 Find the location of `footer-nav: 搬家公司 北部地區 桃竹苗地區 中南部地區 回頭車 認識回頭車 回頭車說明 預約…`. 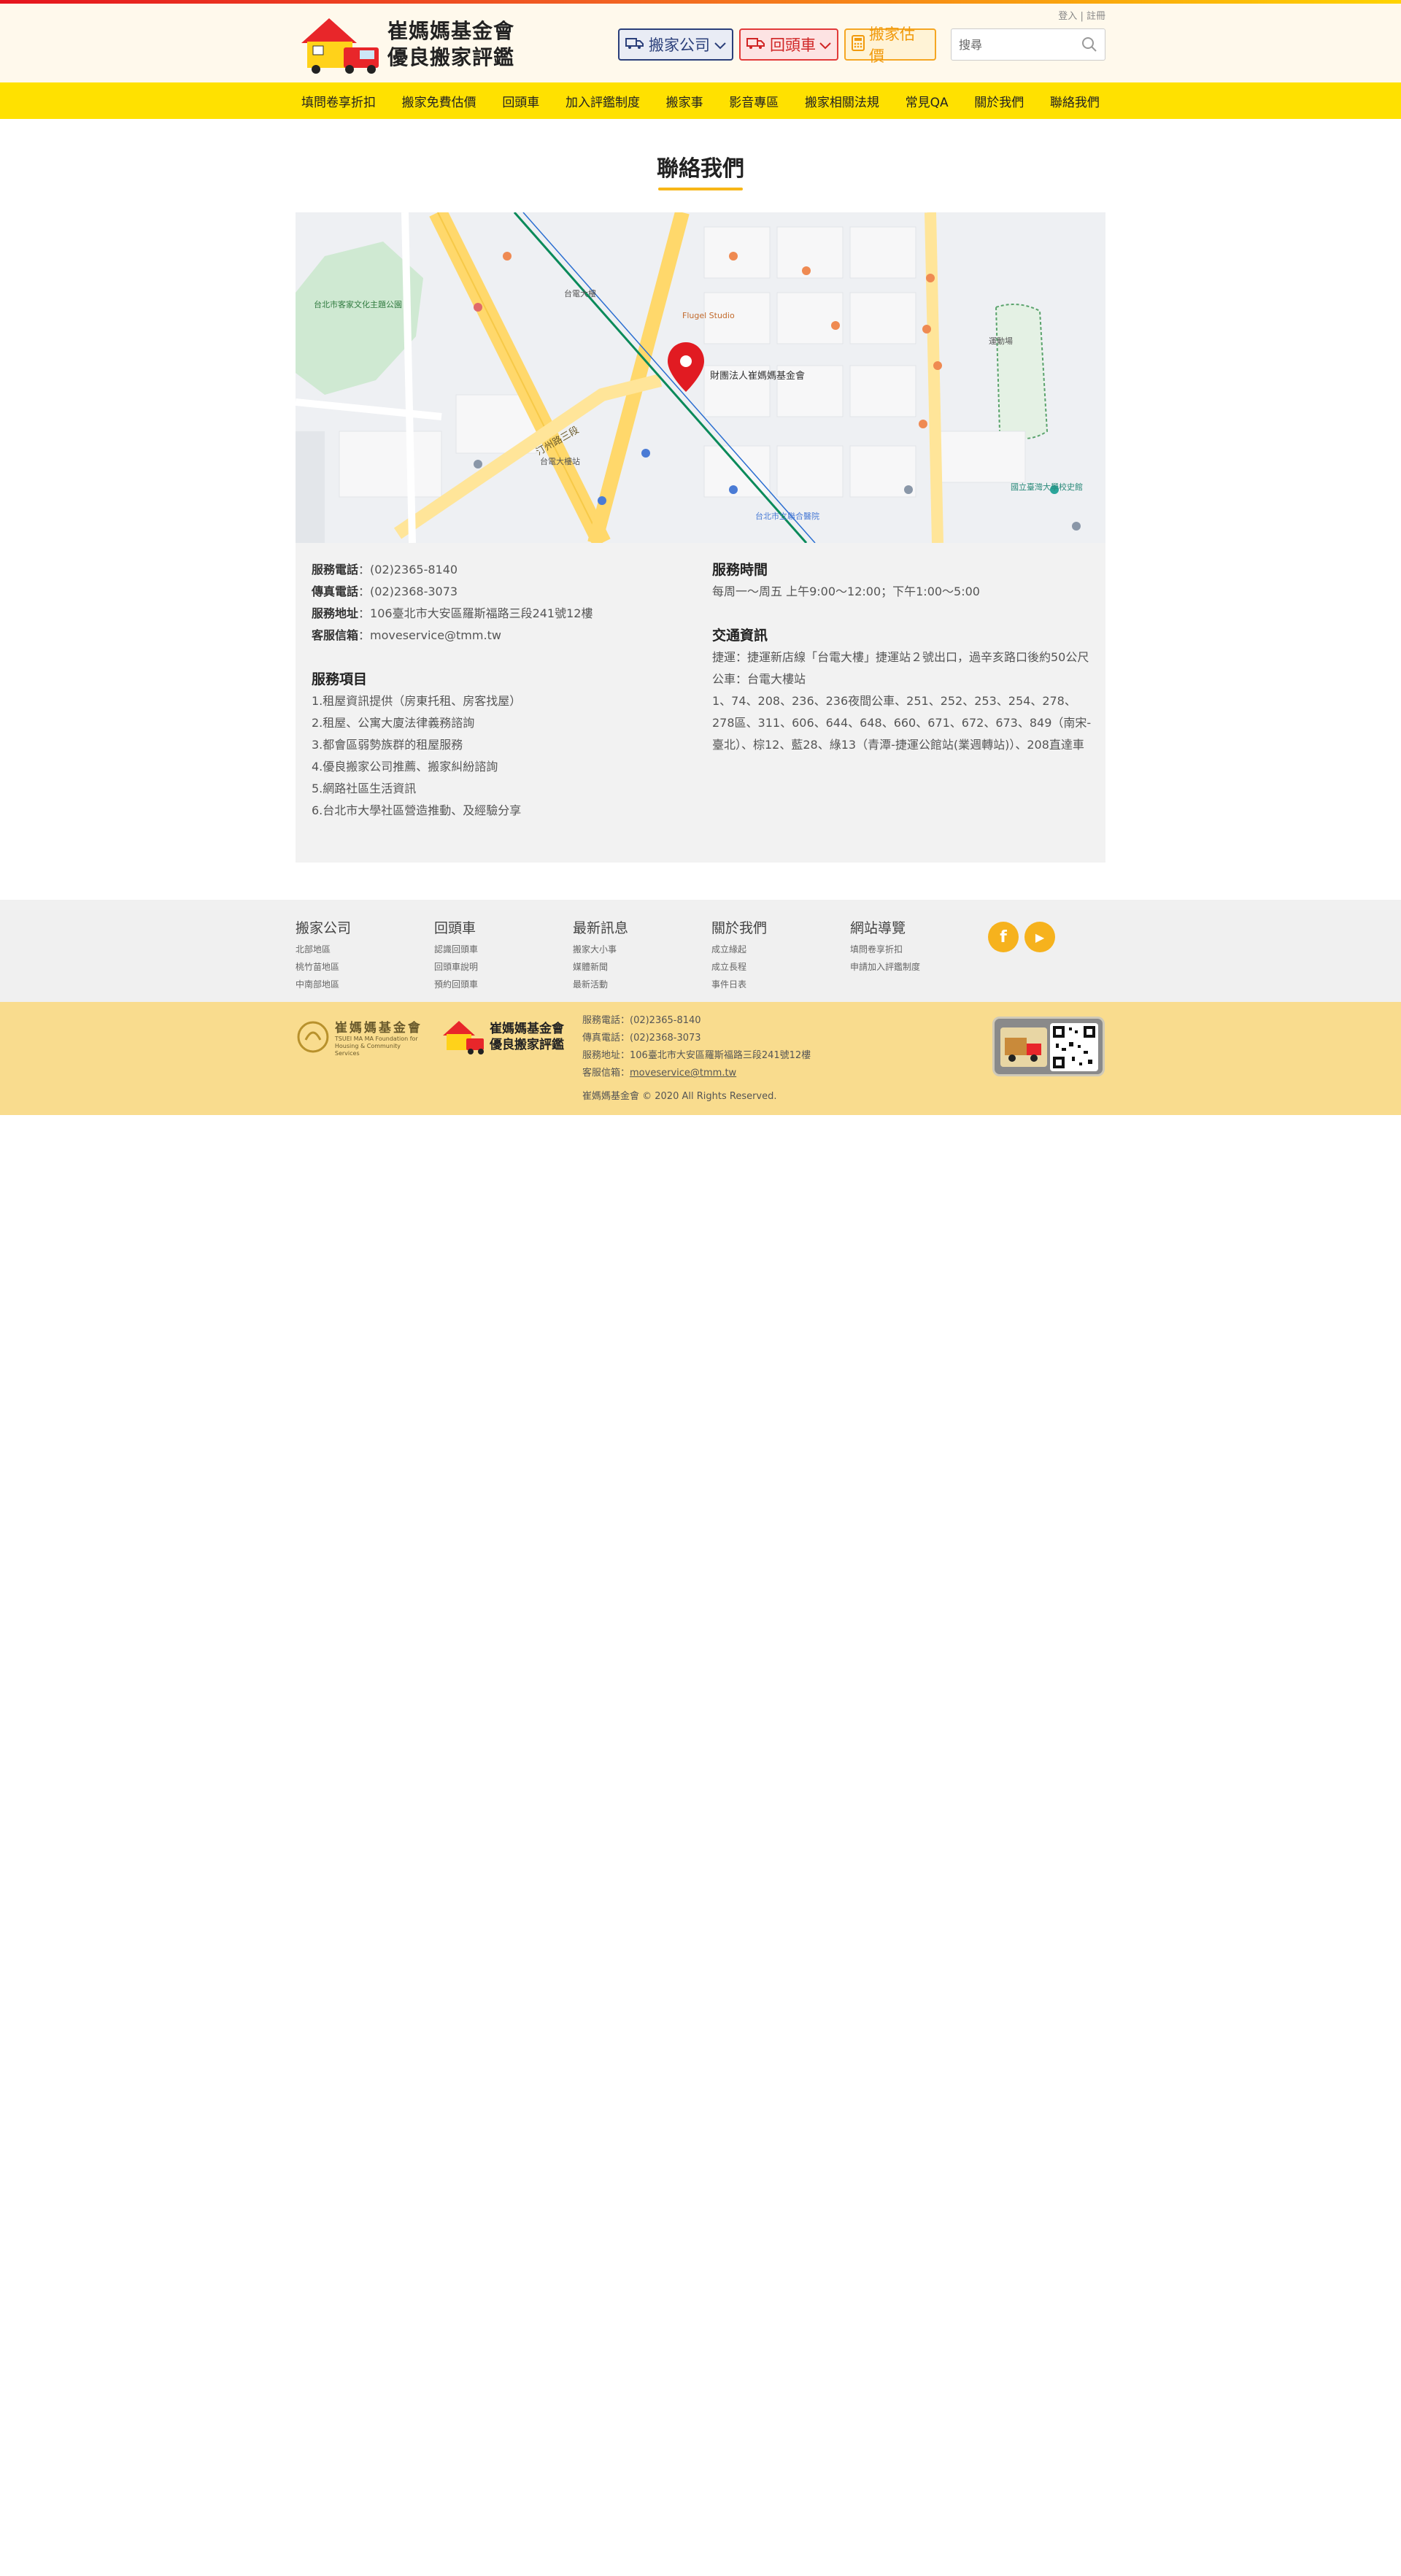

footer-nav: 搬家公司 北部地區 桃竹苗地區 中南部地區 回頭車 認識回頭車 回頭車說明 預約… is located at coordinates (700, 951).